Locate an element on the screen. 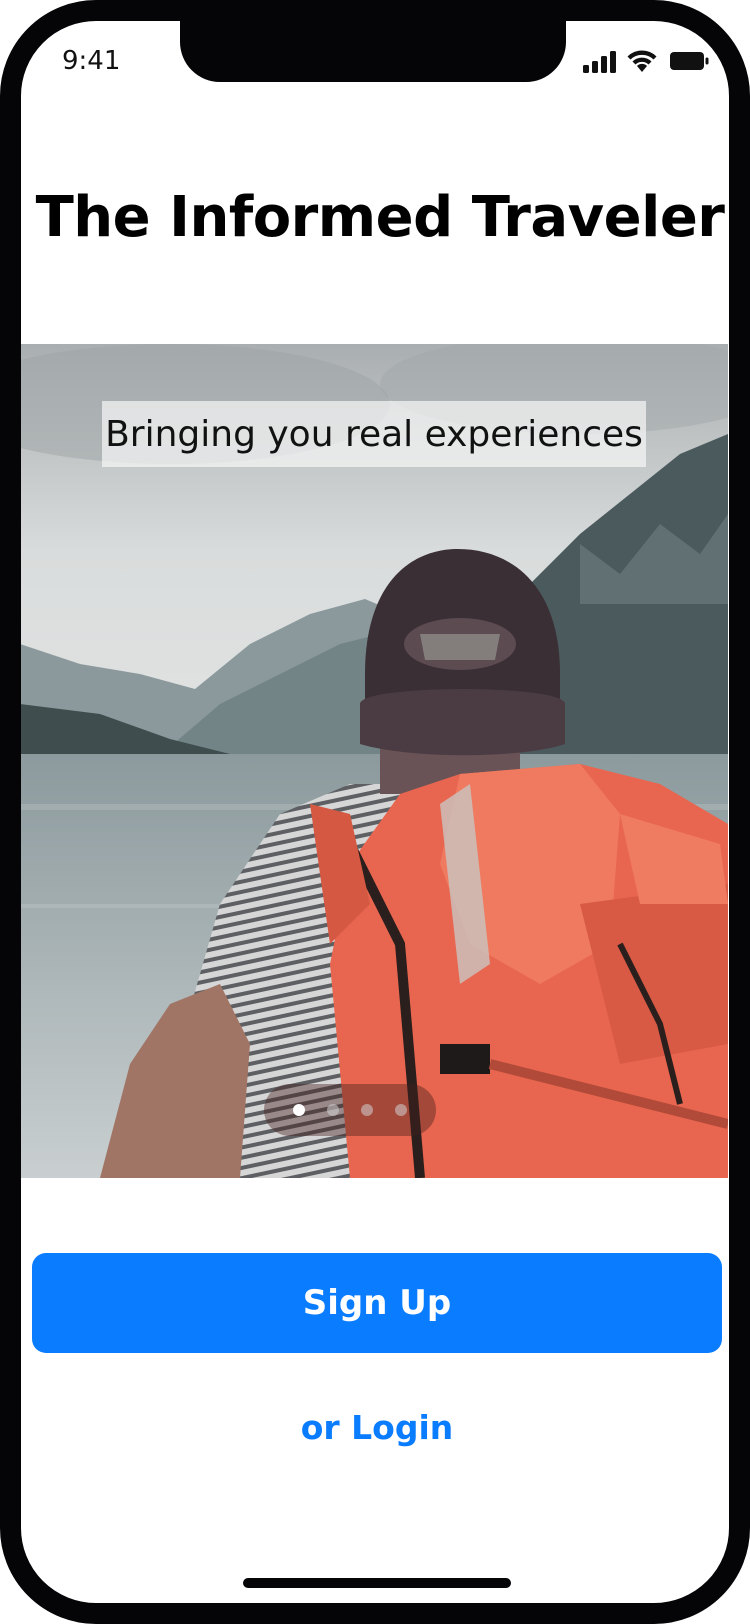 The height and width of the screenshot is (1624, 750). status-time: 9:41 is located at coordinates (91, 61).